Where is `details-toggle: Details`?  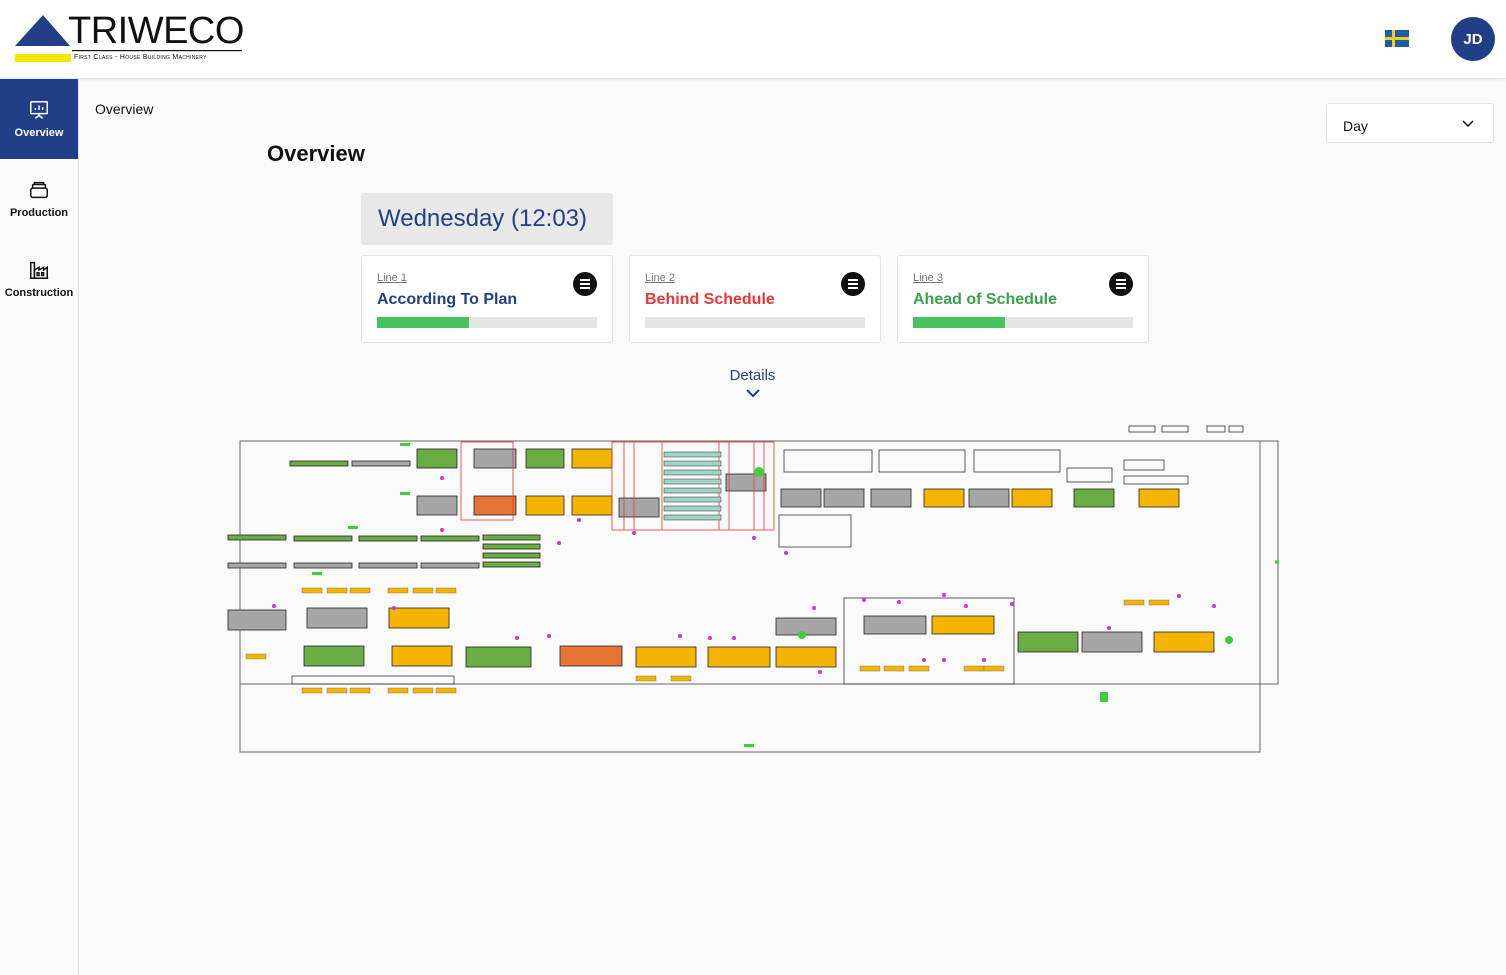 details-toggle: Details is located at coordinates (752, 385).